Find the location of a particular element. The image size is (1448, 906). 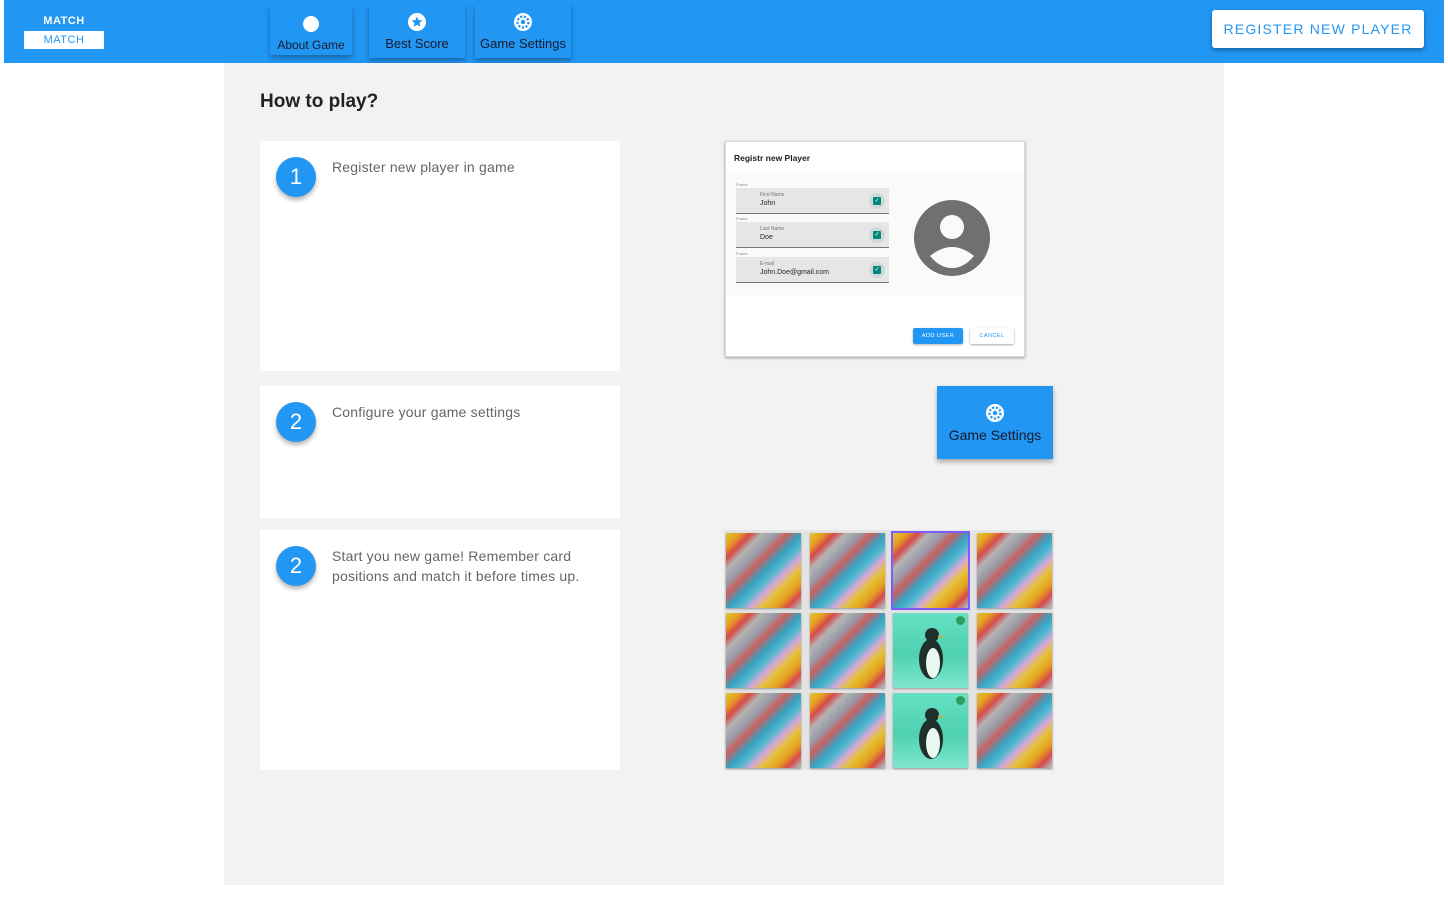

game-settings-button-preview: Game Settings is located at coordinates (995, 422).